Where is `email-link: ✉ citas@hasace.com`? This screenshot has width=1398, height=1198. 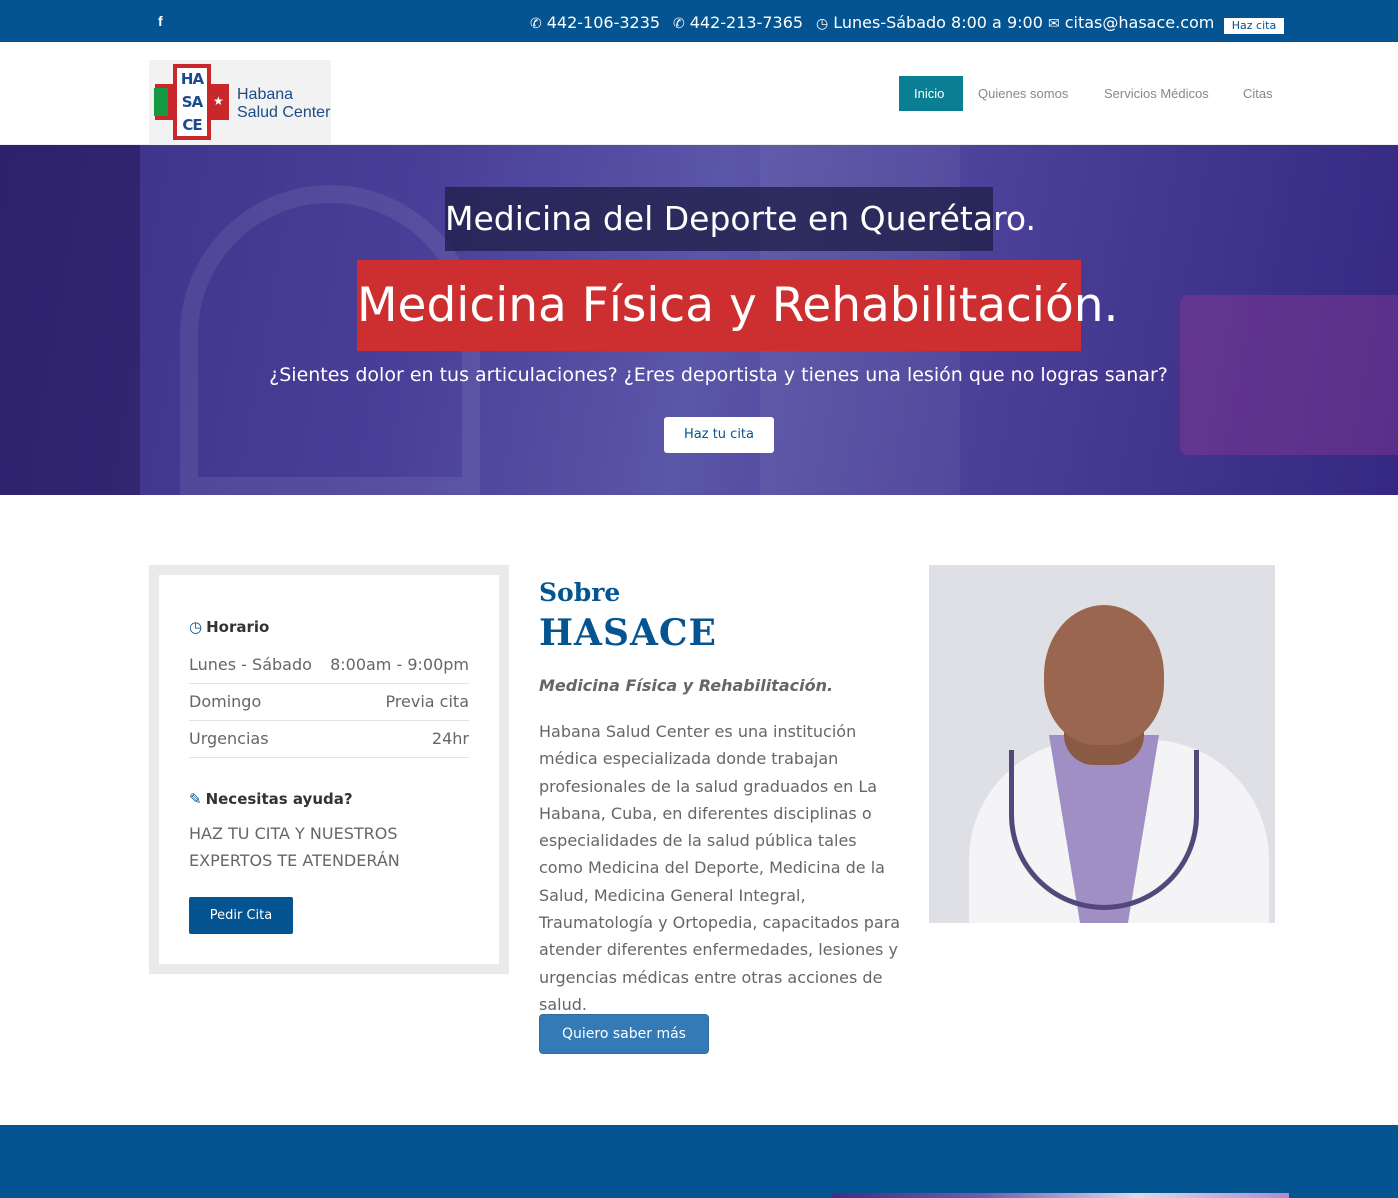
email-link: ✉ citas@hasace.com is located at coordinates (1131, 22).